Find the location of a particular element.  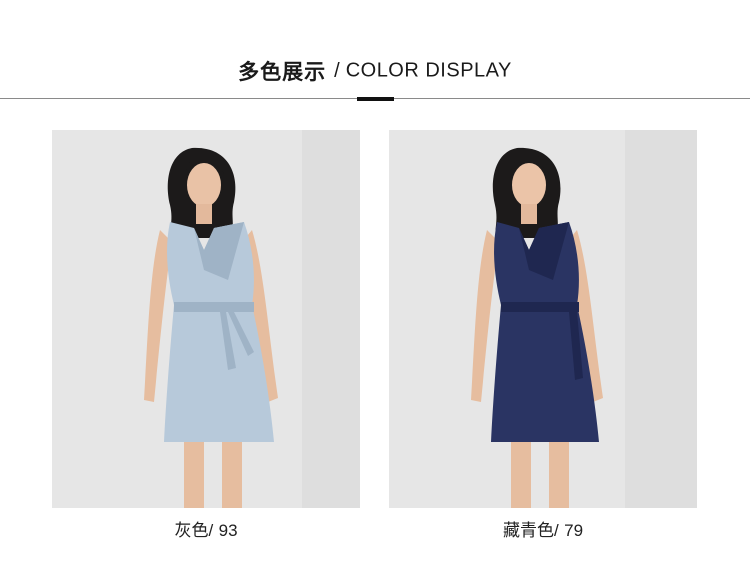

color-name: 藏青色 is located at coordinates (528, 531).